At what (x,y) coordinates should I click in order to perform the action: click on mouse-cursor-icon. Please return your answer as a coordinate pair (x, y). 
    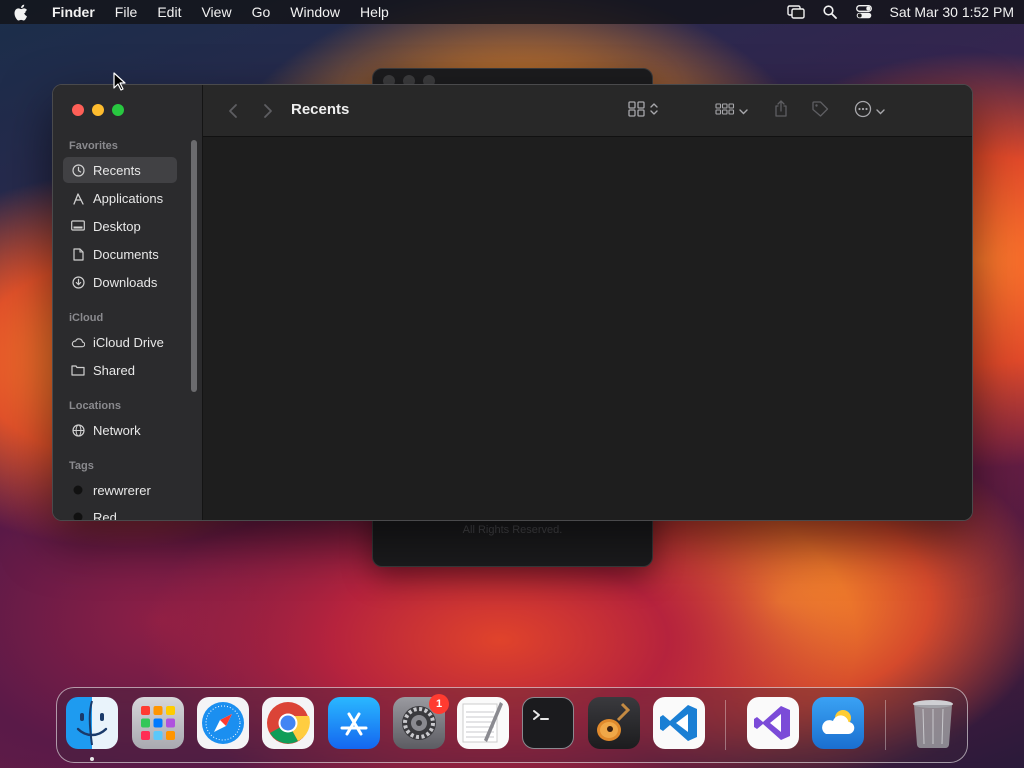
    Looking at the image, I should click on (119, 81).